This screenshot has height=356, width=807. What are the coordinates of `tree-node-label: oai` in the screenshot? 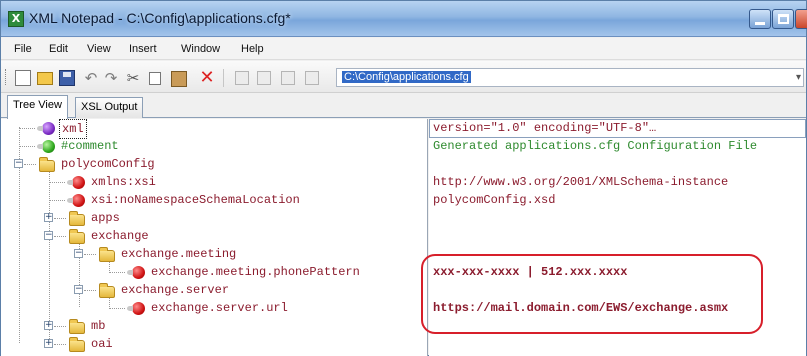 It's located at (102, 344).